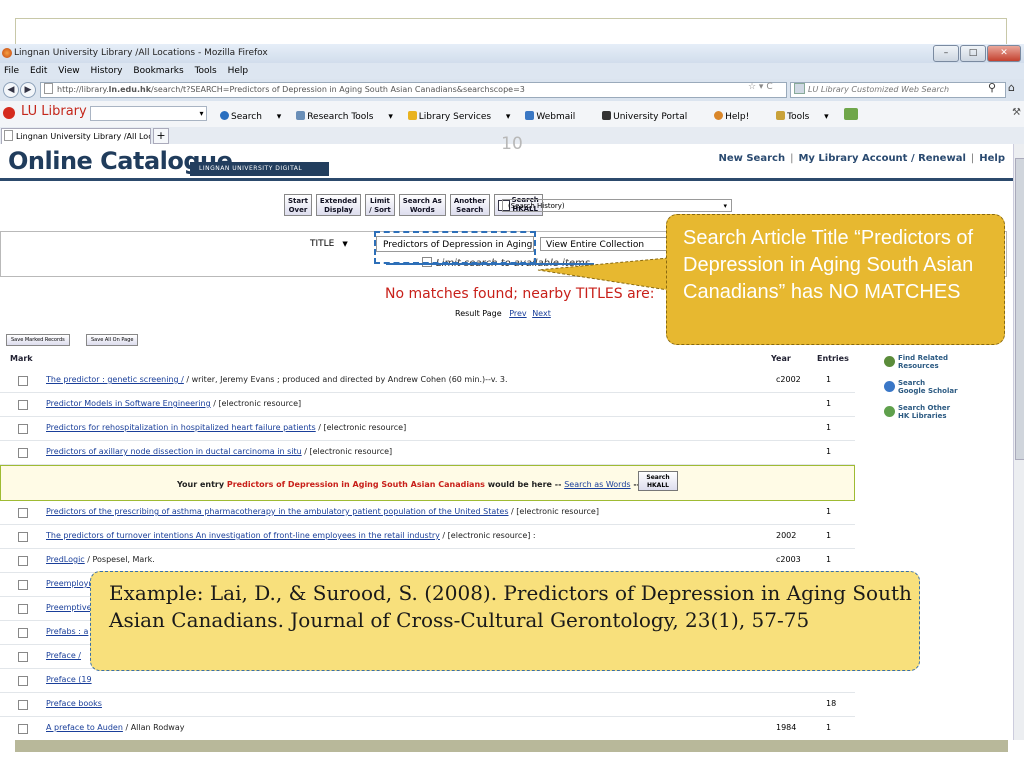 The image size is (1024, 768). What do you see at coordinates (520, 294) in the screenshot?
I see `no-matches-message: No matches found; nearby TITLES are:` at bounding box center [520, 294].